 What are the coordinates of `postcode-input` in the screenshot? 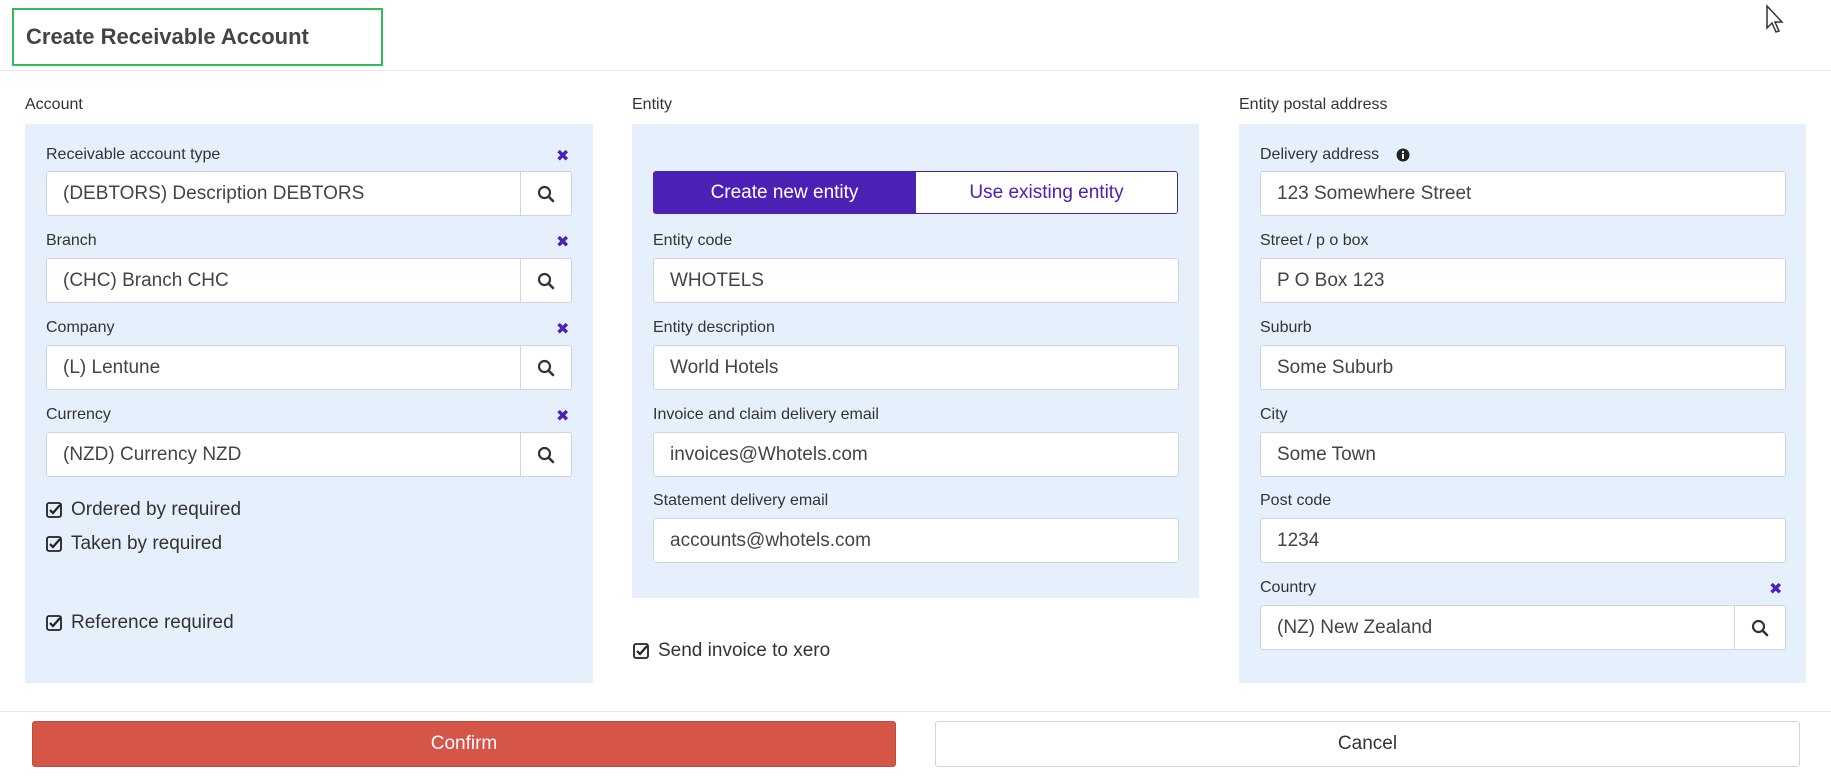 It's located at (1523, 540).